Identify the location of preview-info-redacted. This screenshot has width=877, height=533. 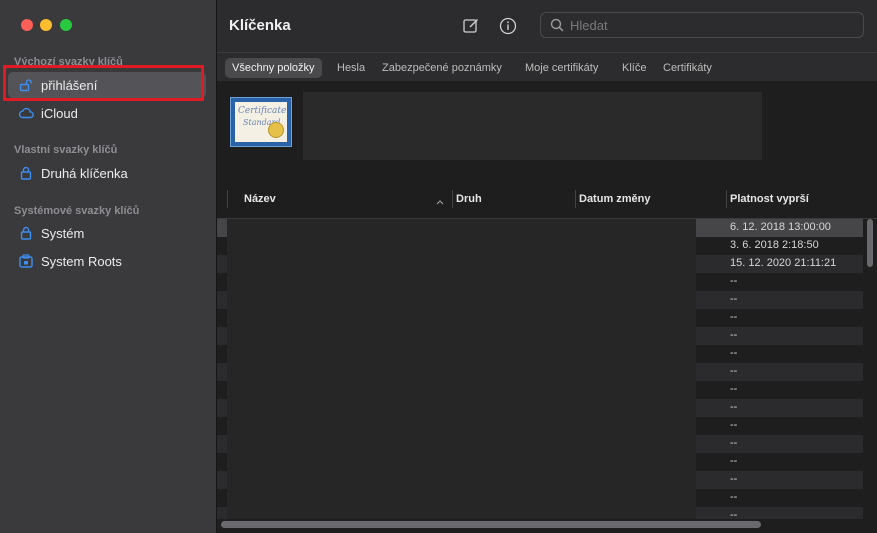
(532, 126).